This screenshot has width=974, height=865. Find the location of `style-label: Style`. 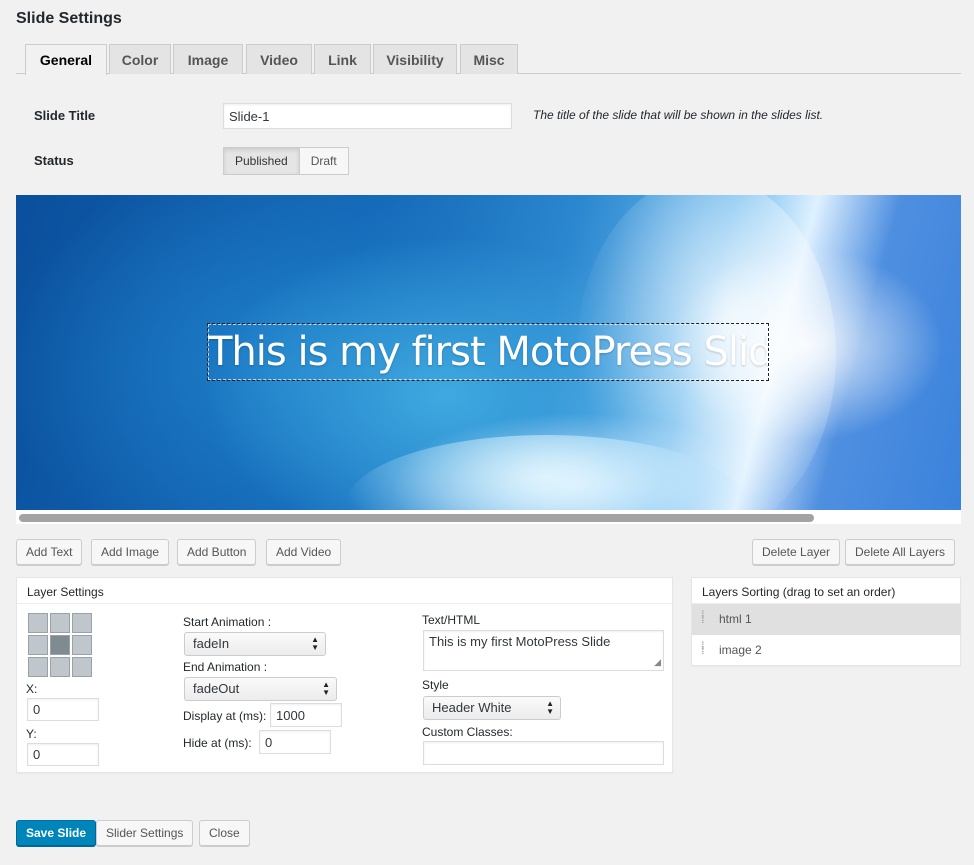

style-label: Style is located at coordinates (435, 685).